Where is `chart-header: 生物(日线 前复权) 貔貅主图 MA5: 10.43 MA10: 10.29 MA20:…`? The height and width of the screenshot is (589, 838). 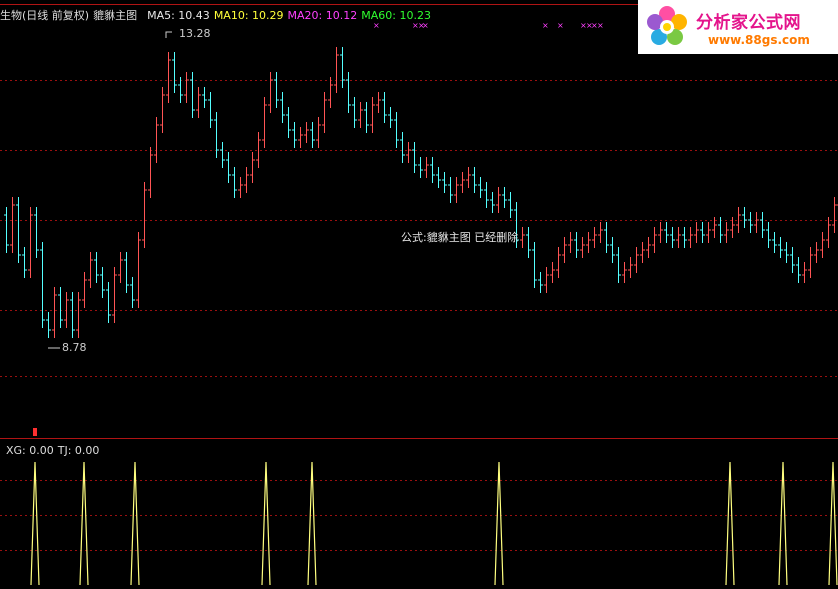 chart-header: 生物(日线 前复权) 貔貅主图 MA5: 10.43 MA10: 10.29 MA20:… is located at coordinates (217, 15).